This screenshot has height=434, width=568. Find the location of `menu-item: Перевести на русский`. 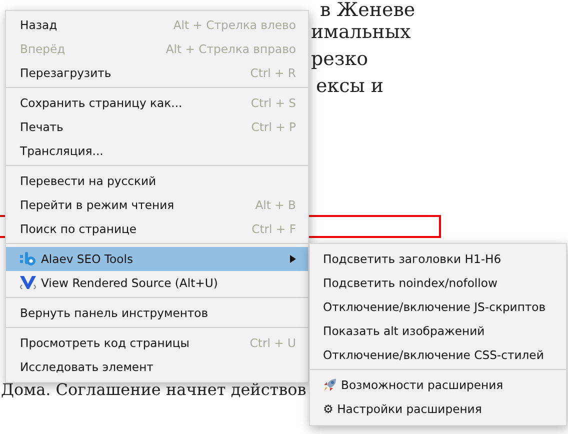

menu-item: Перевести на русский is located at coordinates (157, 181).